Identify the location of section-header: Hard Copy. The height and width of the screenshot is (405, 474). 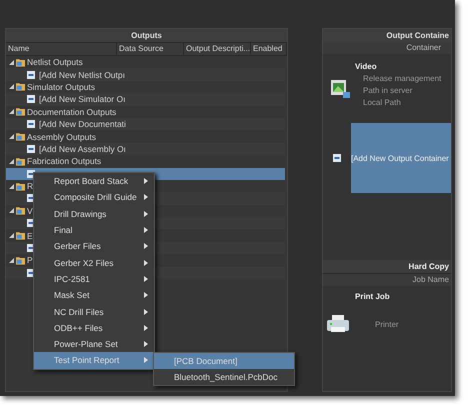
(387, 266).